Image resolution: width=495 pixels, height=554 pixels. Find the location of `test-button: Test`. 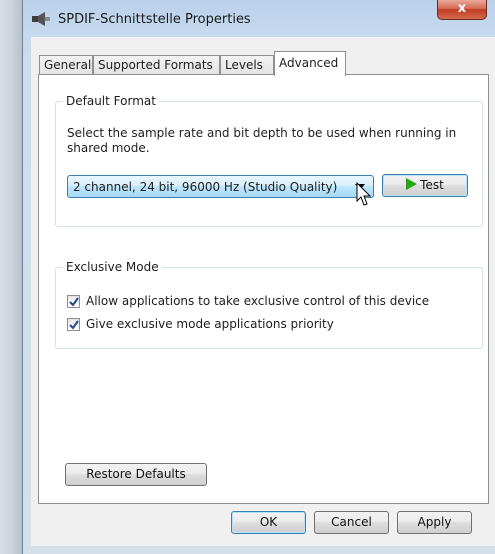

test-button: Test is located at coordinates (425, 185).